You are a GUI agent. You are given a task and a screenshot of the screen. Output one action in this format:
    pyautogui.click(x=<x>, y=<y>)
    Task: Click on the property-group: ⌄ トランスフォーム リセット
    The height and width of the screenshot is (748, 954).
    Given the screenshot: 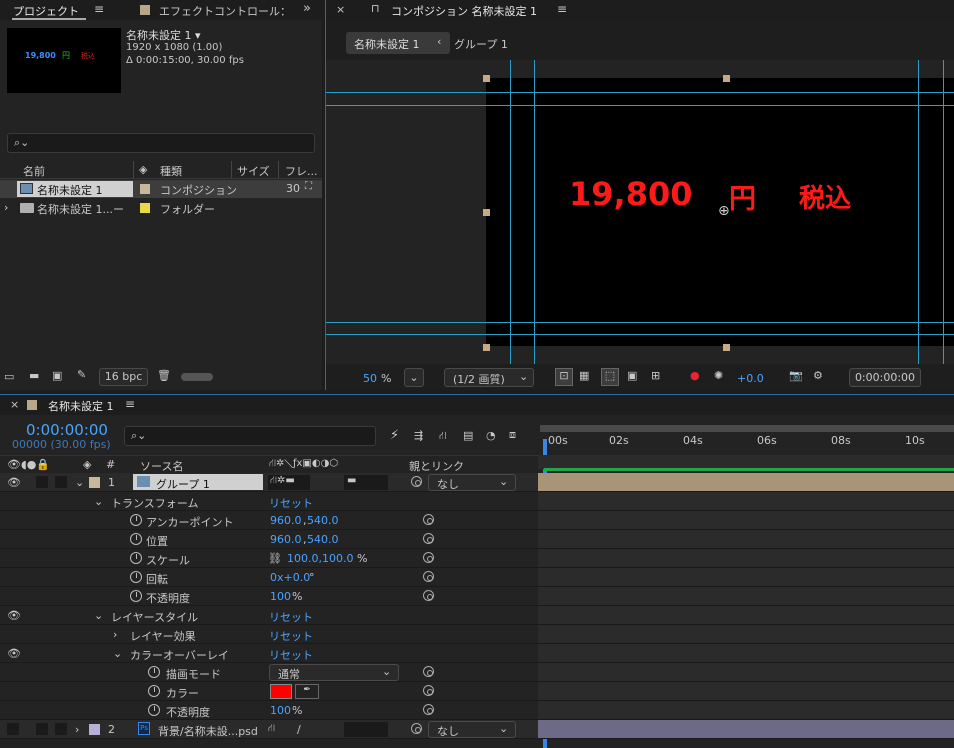 What is the action you would take?
    pyautogui.click(x=269, y=501)
    